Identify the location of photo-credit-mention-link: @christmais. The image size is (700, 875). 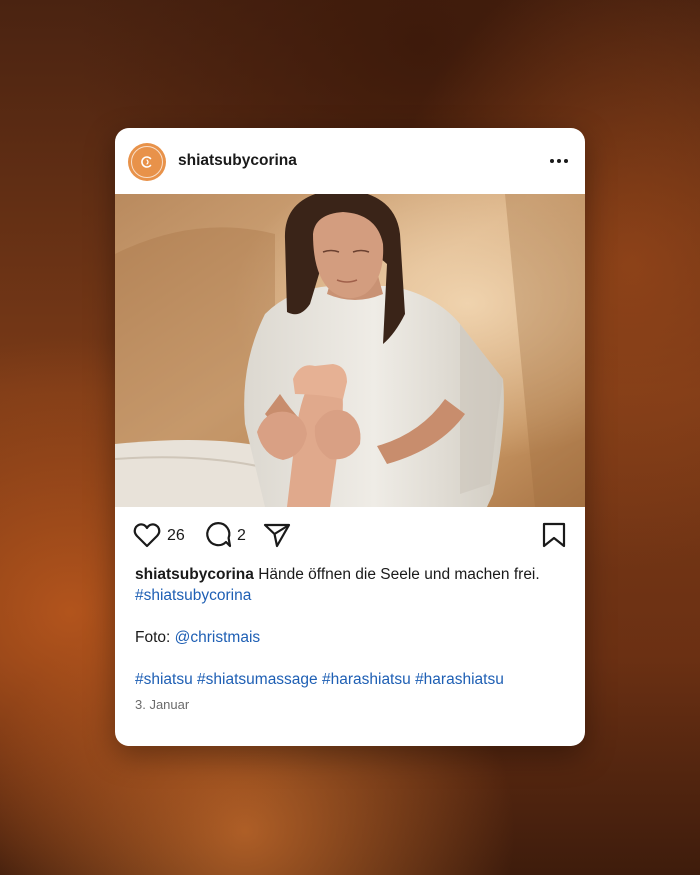
(218, 637).